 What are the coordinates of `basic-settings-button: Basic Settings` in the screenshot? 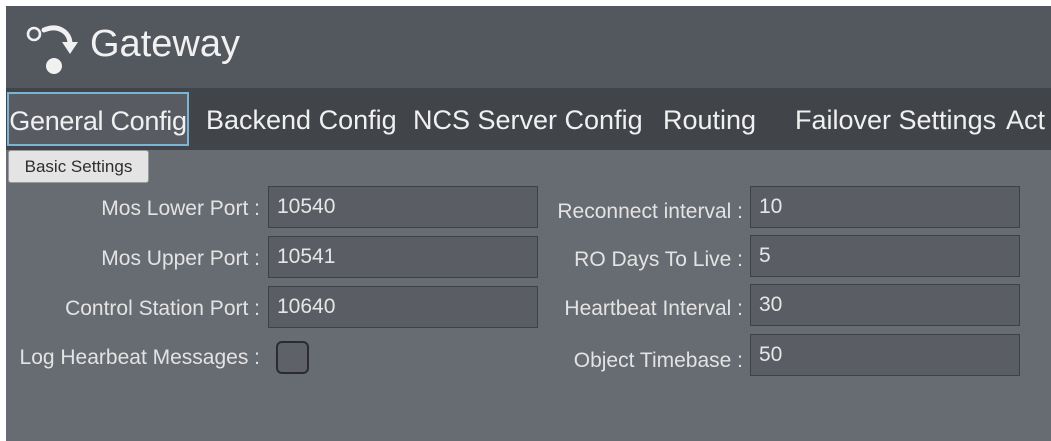 It's located at (78, 166).